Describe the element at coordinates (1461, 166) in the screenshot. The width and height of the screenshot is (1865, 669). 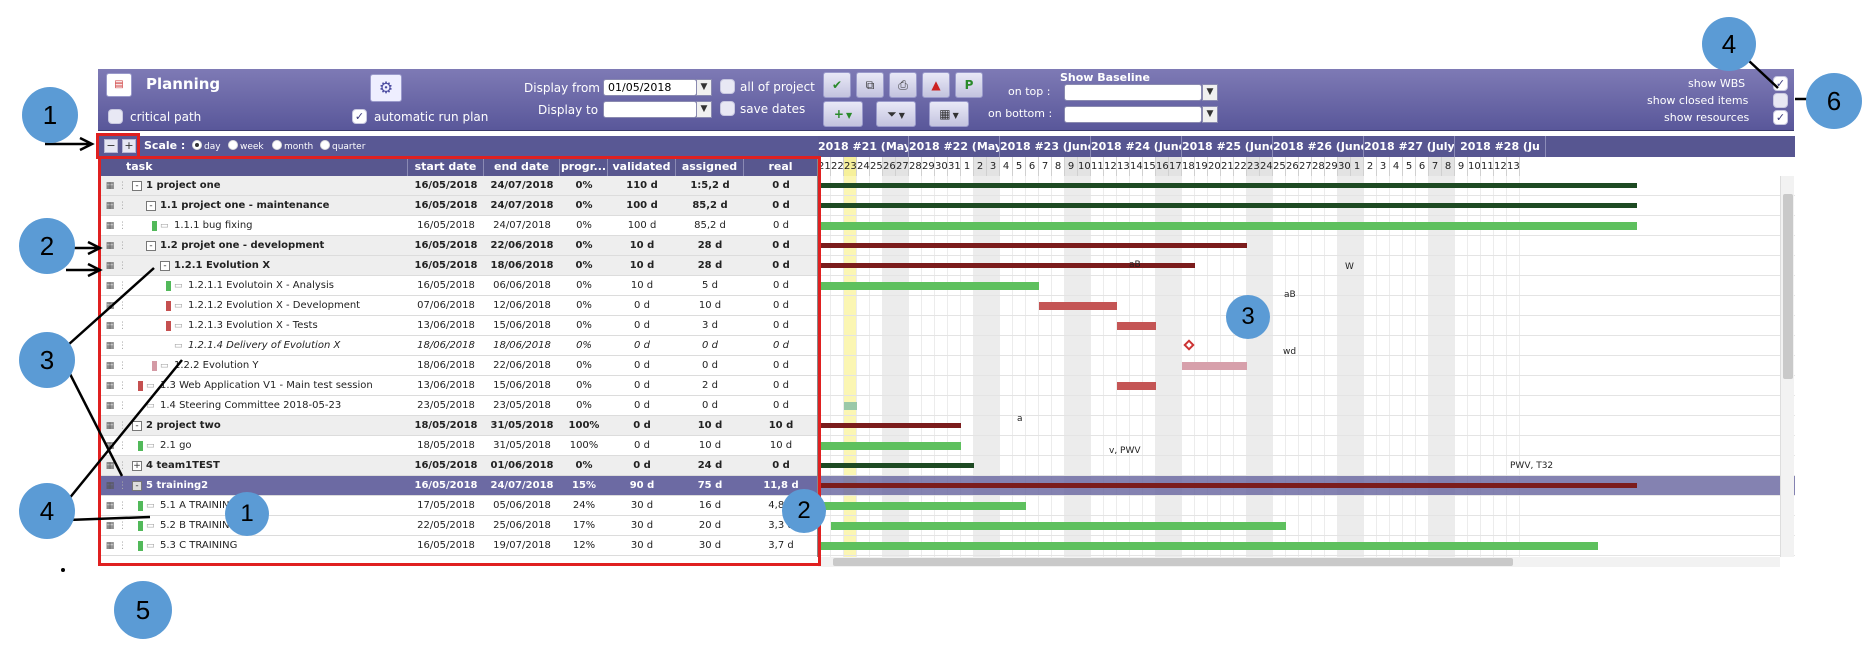
I see `day-header: 9` at that location.